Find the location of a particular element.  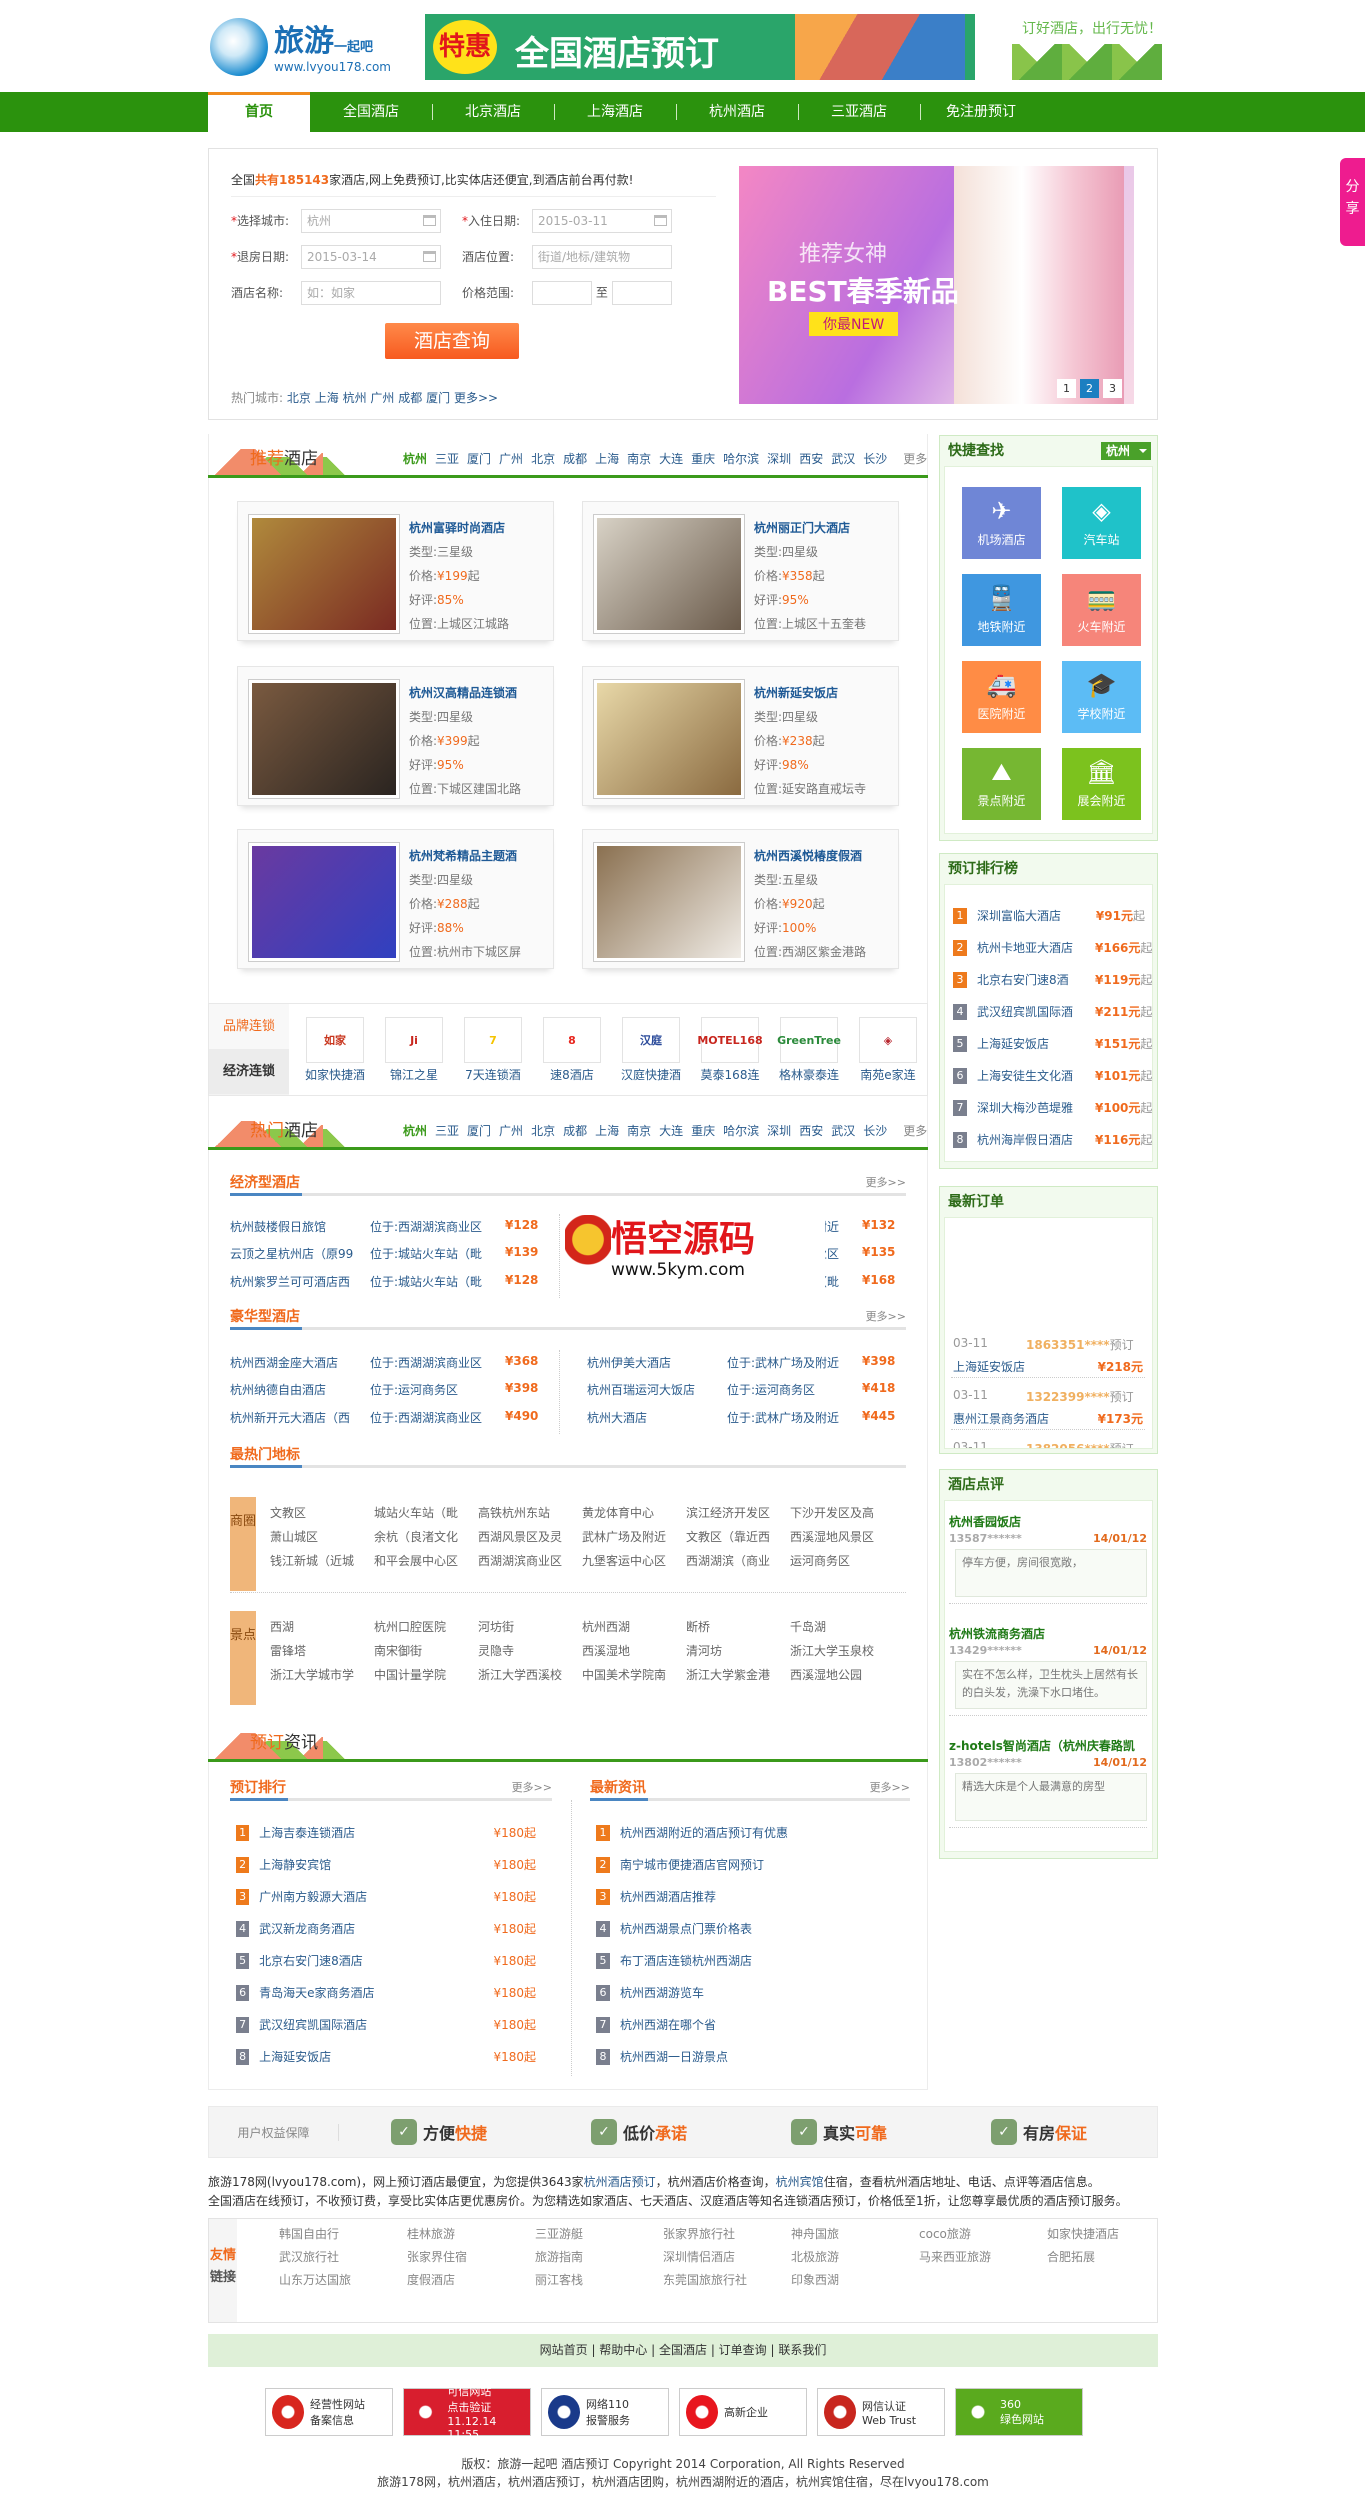

landmark-link: 断桥 is located at coordinates (738, 1626).